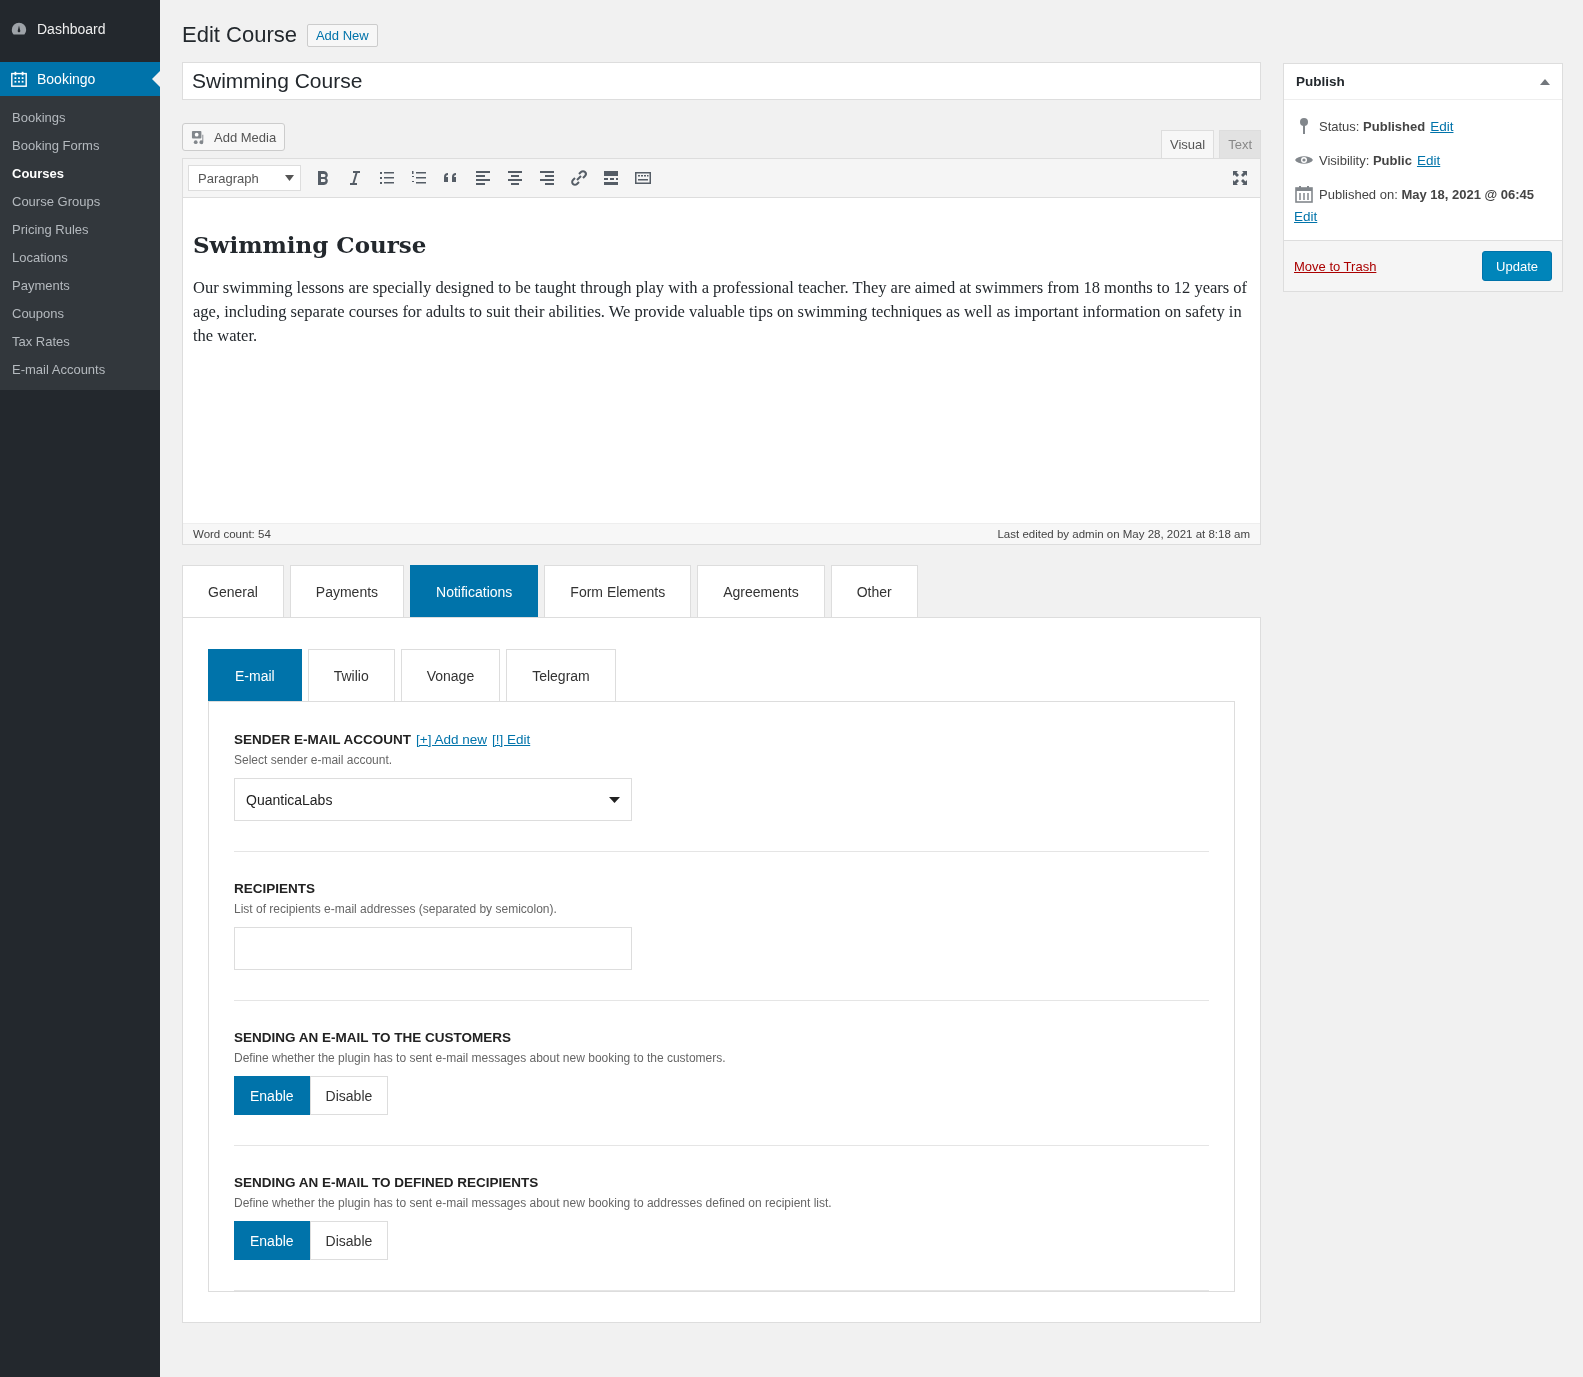 The width and height of the screenshot is (1583, 1377). I want to click on submenu-item: Booking Forms, so click(80, 146).